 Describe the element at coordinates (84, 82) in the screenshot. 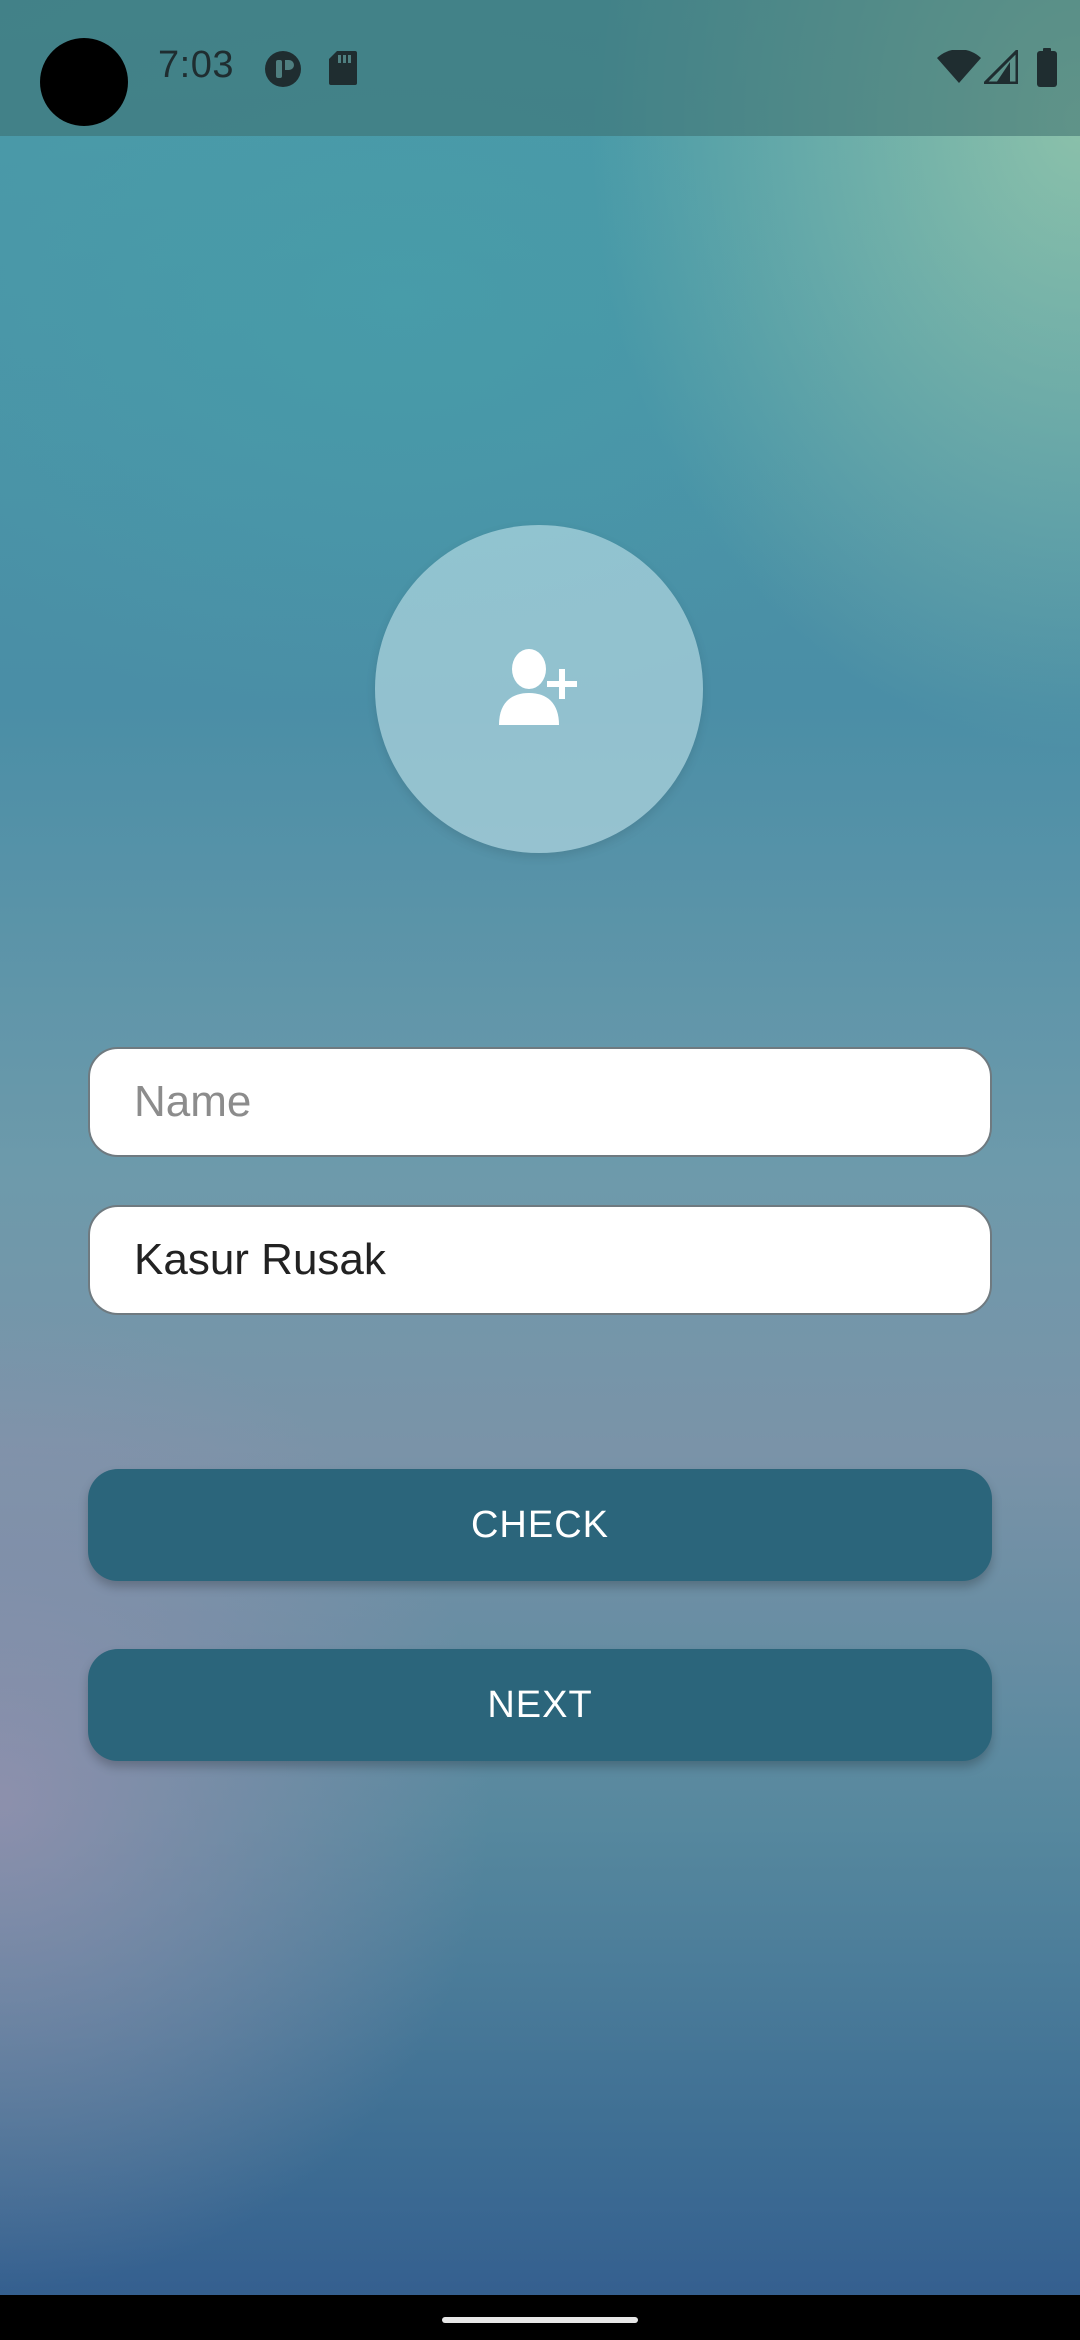

I see `camera-cutout` at that location.